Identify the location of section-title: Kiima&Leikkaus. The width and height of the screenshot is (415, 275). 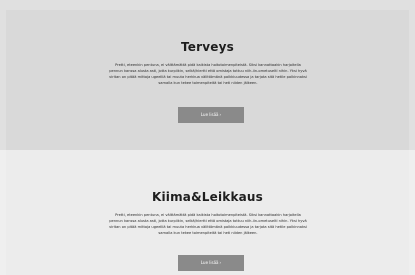
(207, 197).